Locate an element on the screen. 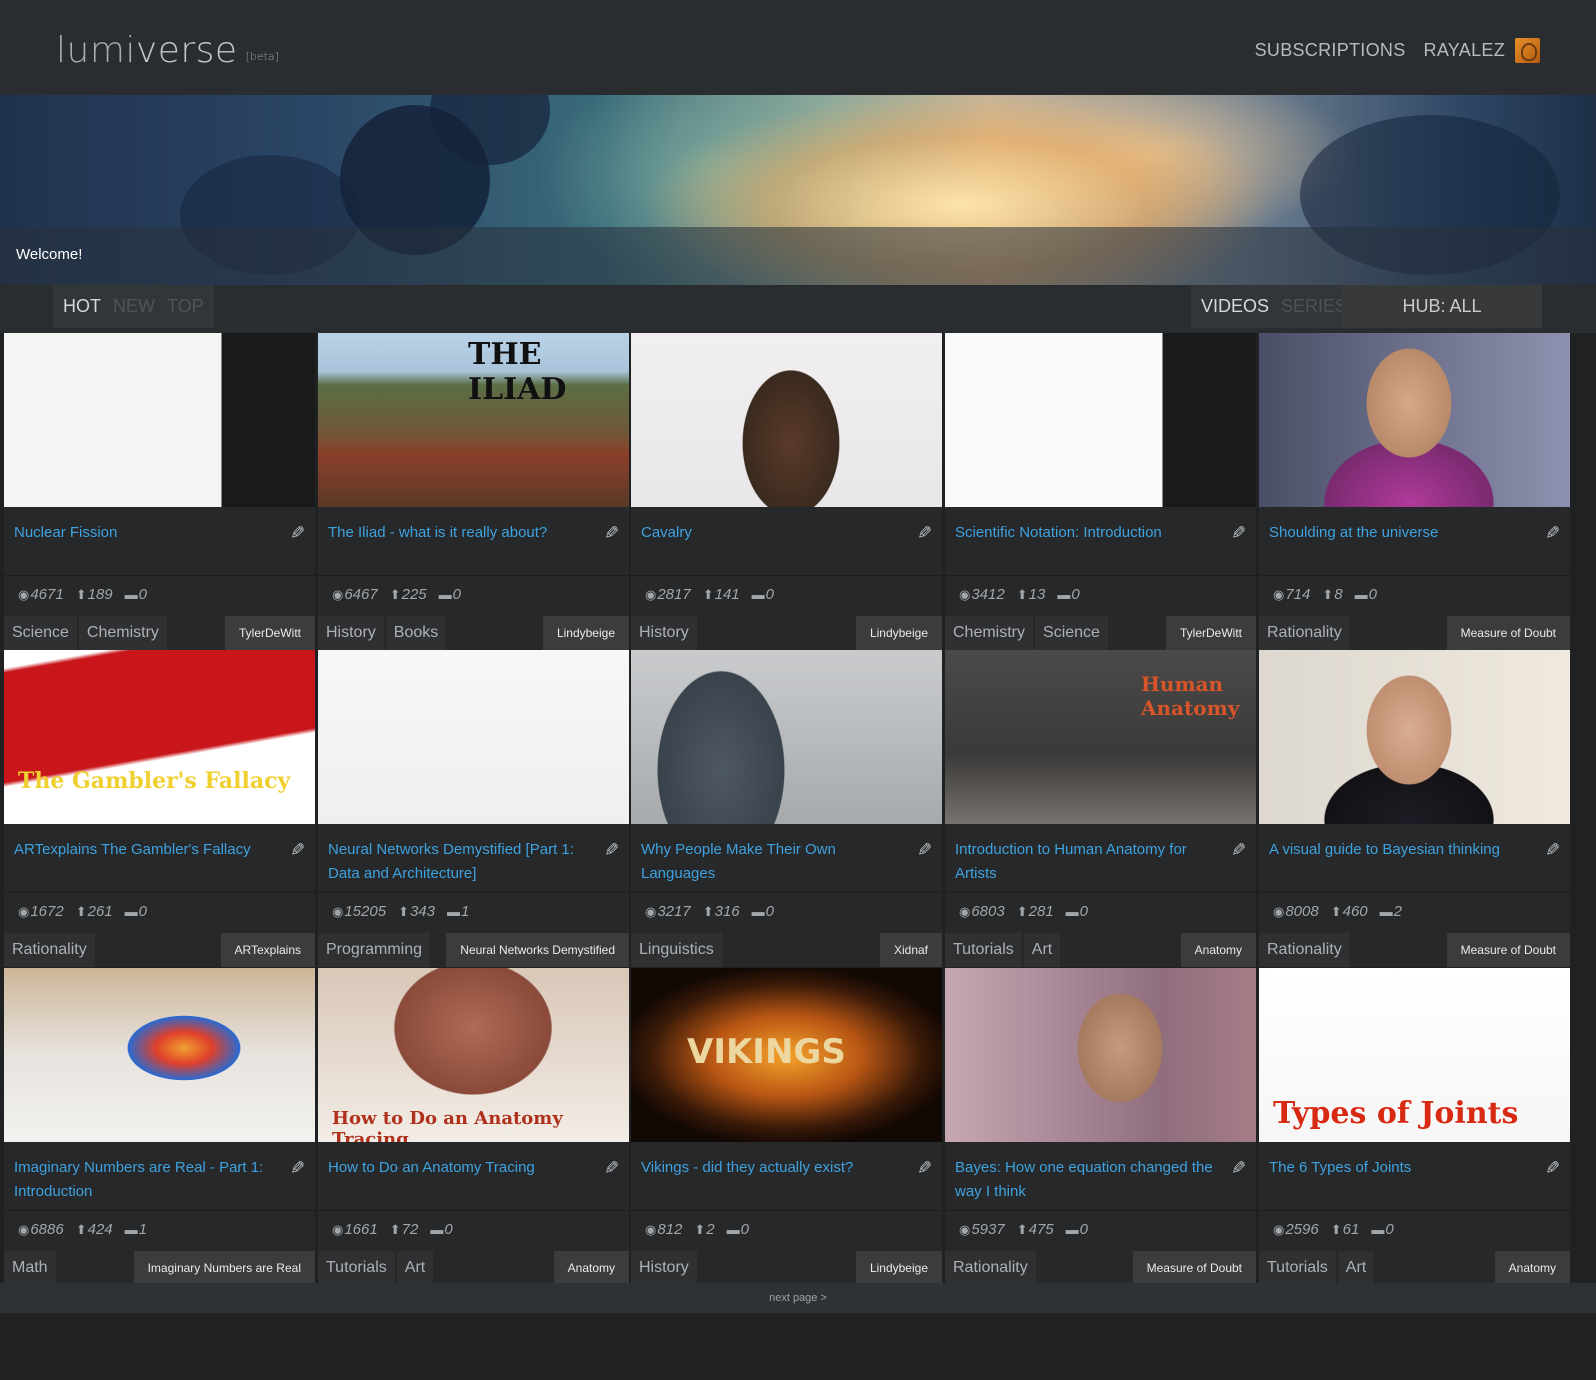 The height and width of the screenshot is (1380, 1596). video-card: Cavalry ✎ ◉2817 ⬆141 ▬0 History Lindybeige is located at coordinates (786, 491).